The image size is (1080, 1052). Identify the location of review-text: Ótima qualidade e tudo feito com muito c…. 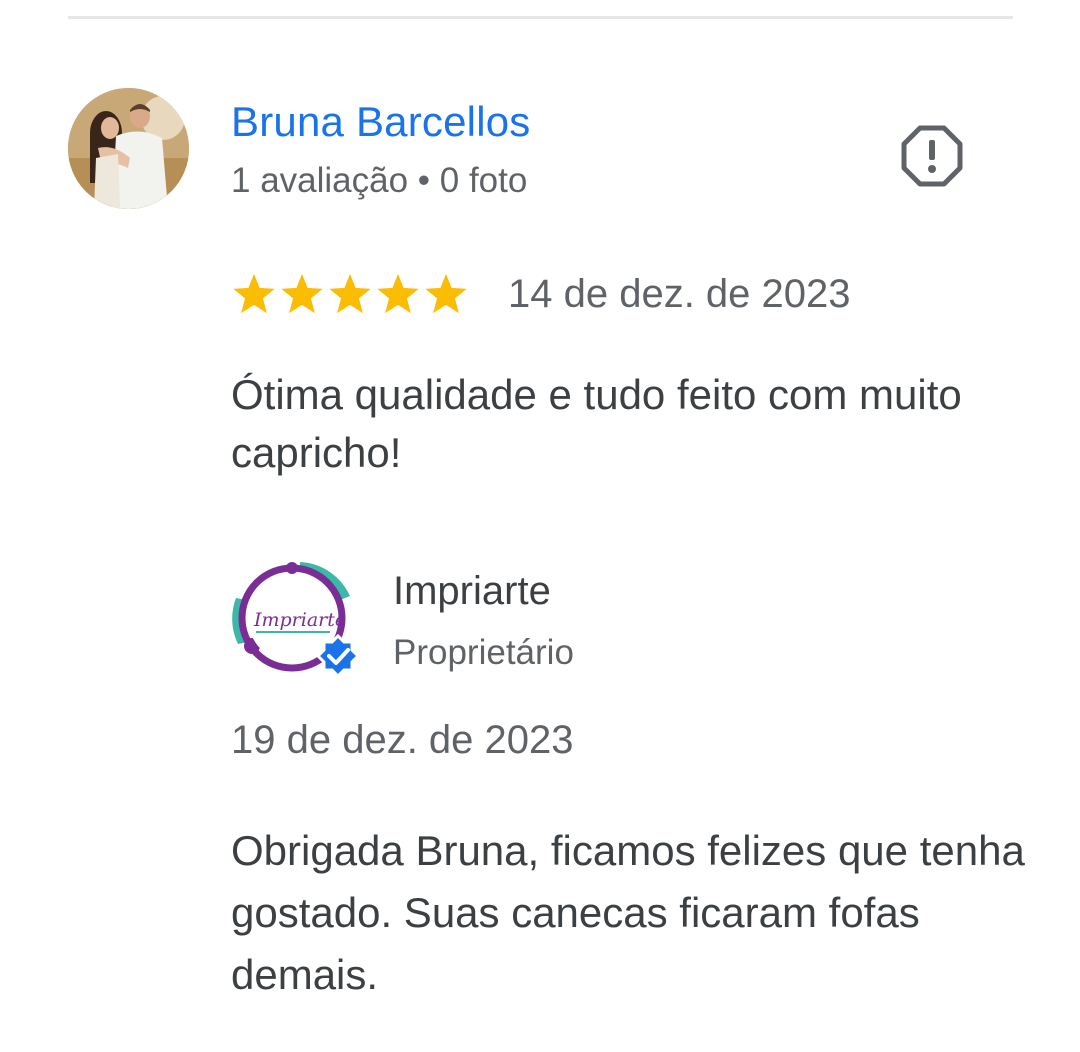
(596, 423).